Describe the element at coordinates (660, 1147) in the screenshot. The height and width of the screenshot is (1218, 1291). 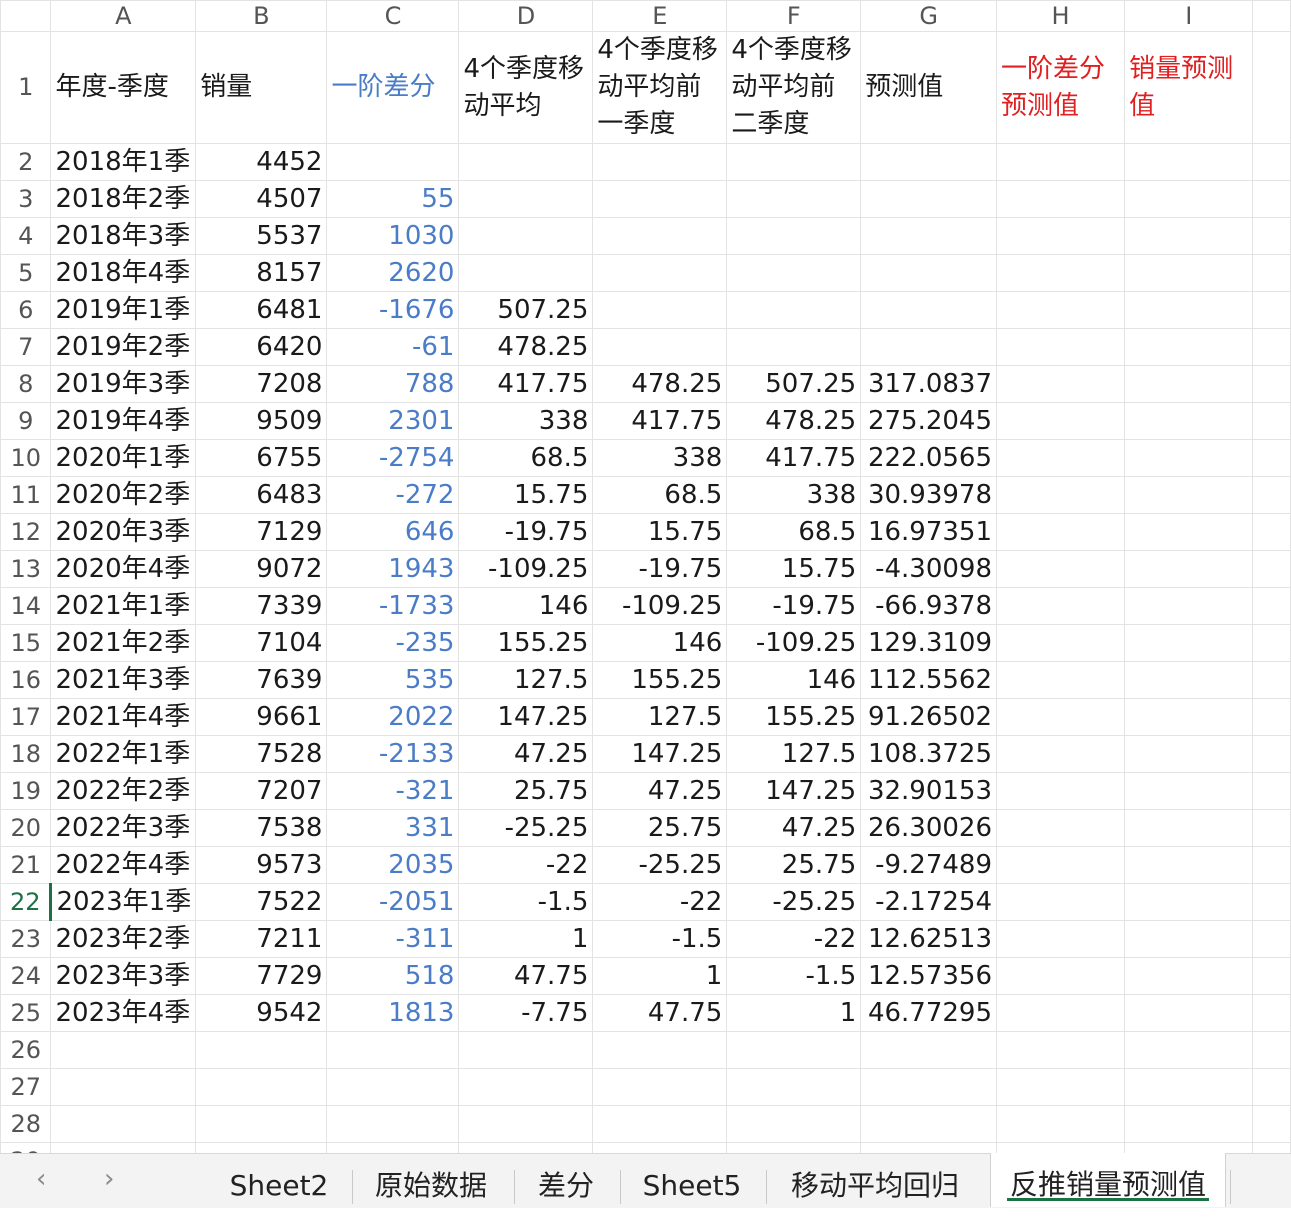
I see `cell-e29` at that location.